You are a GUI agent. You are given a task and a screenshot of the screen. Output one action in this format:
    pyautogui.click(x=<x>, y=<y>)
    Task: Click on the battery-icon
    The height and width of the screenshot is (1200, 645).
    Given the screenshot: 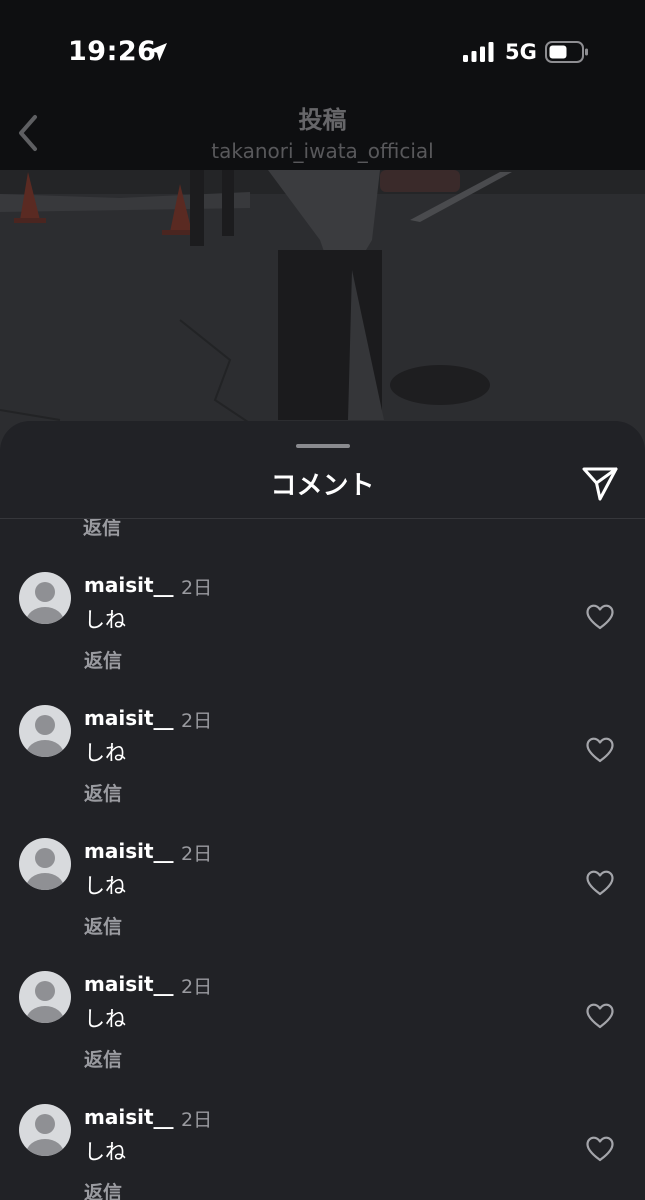 What is the action you would take?
    pyautogui.click(x=566, y=52)
    